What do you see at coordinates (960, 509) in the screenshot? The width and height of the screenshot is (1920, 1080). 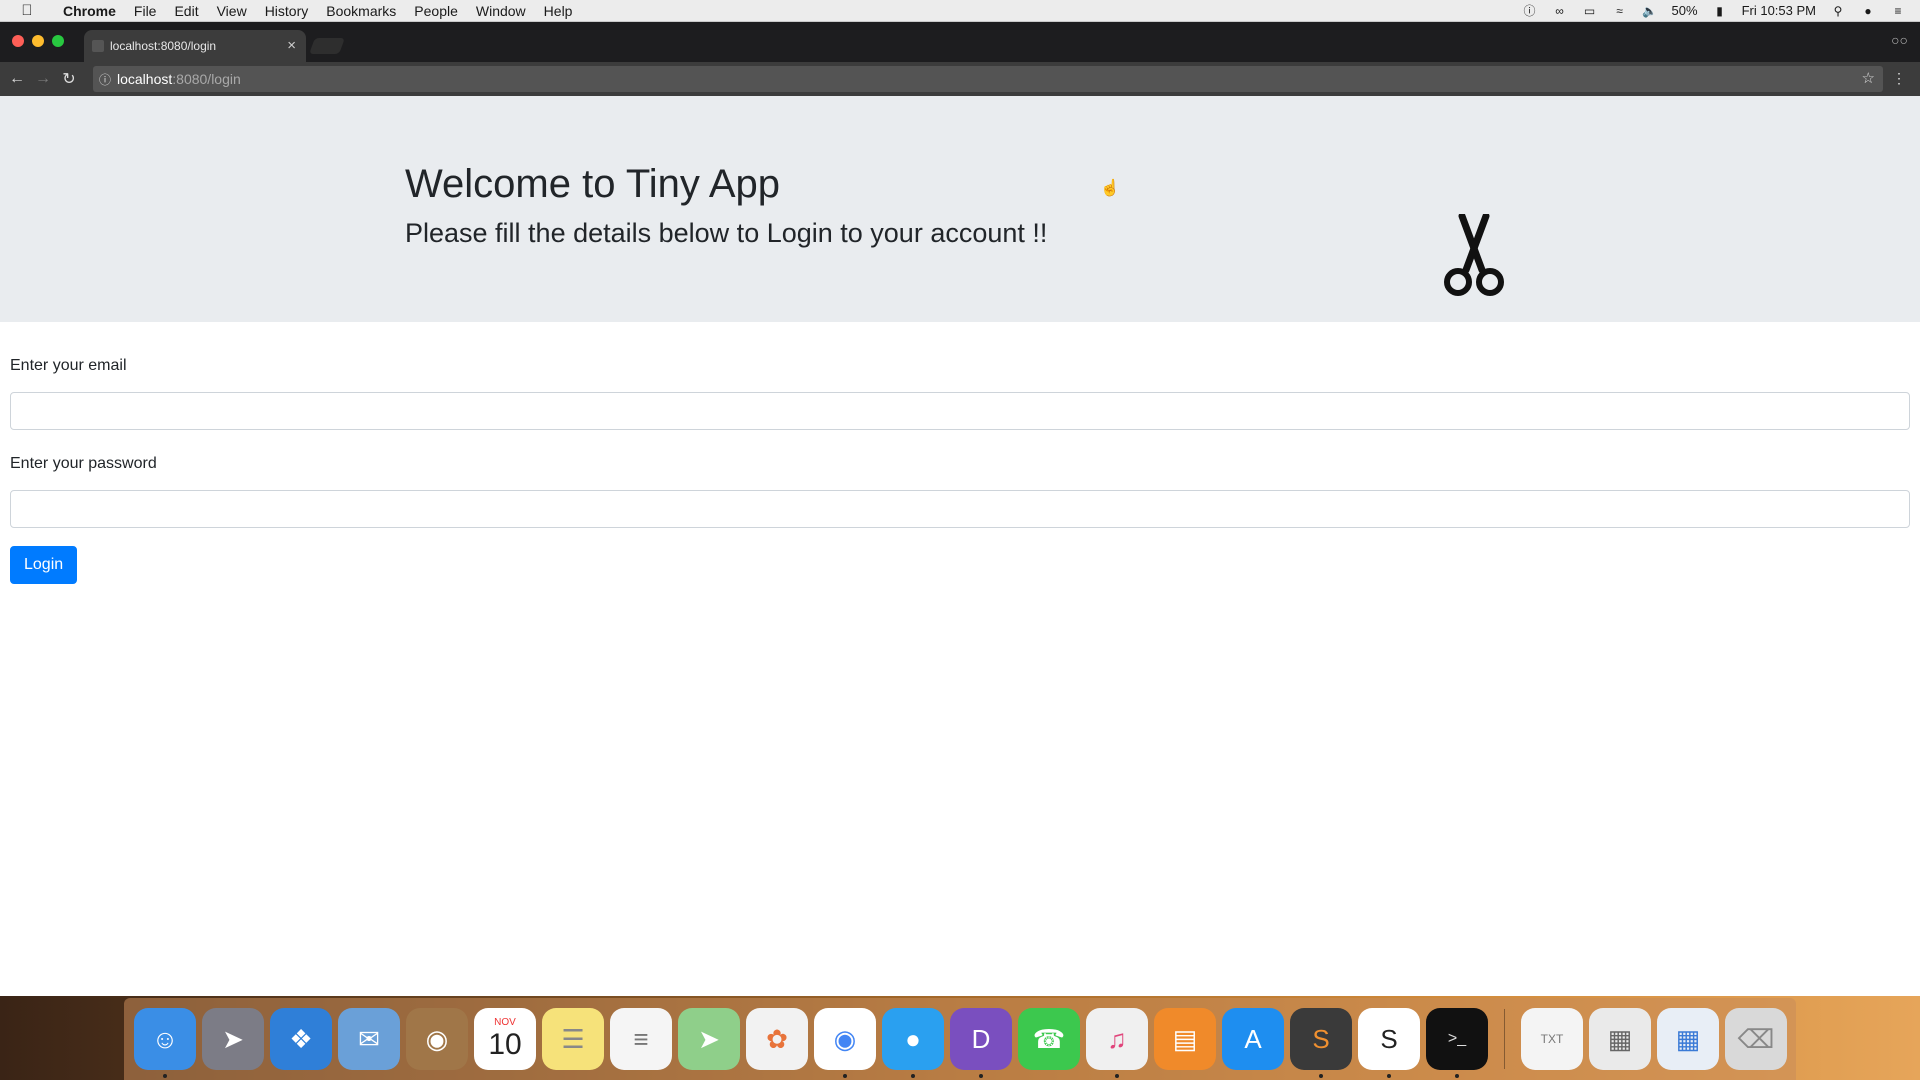 I see `password-field` at bounding box center [960, 509].